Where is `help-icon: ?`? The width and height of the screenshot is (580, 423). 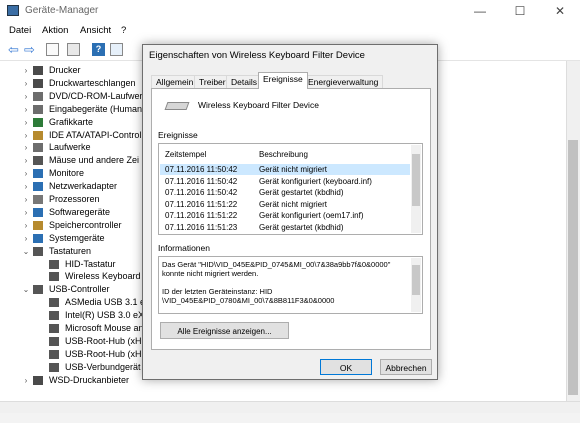 help-icon: ? is located at coordinates (98, 49).